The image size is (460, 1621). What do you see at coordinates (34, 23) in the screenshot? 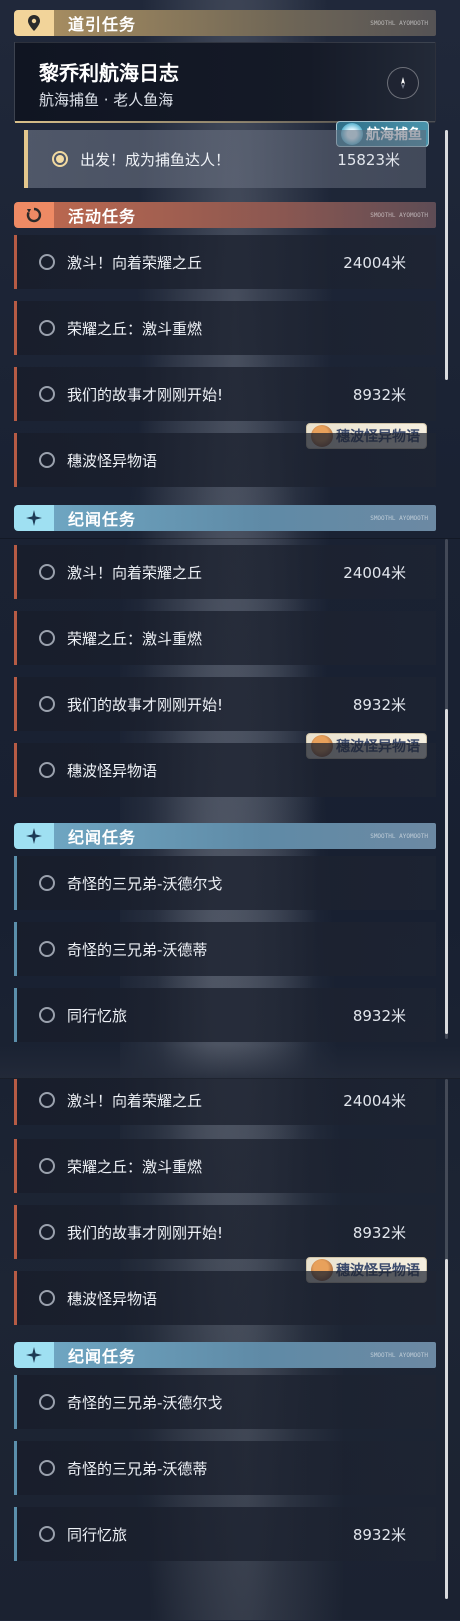
I see `location-pin-icon` at bounding box center [34, 23].